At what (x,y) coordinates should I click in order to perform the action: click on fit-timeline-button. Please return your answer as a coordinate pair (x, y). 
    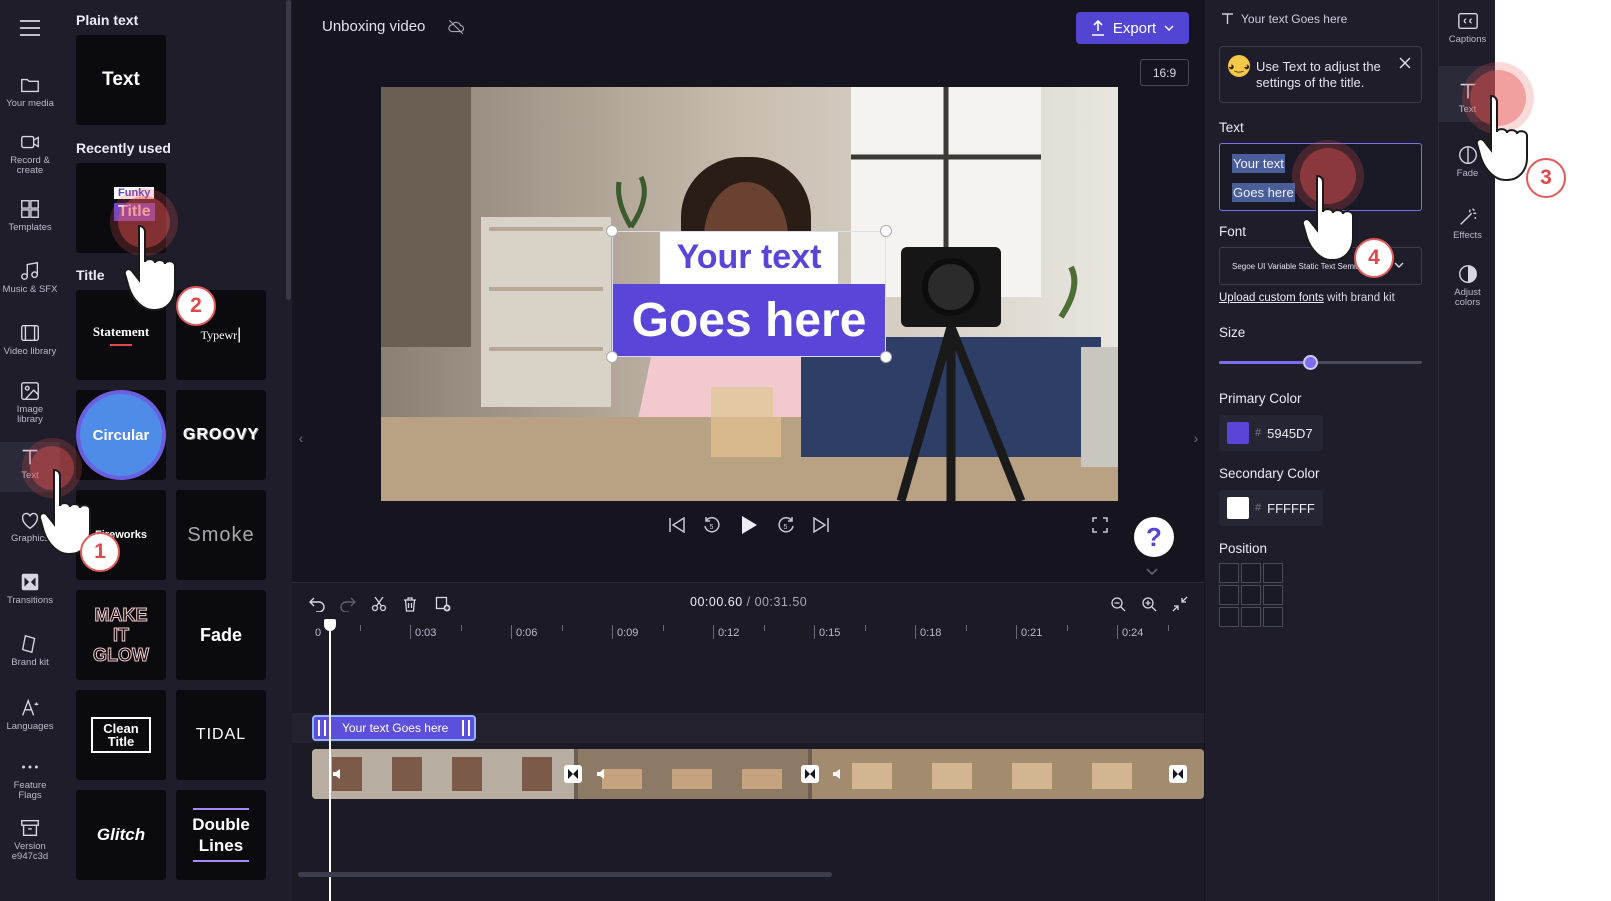
    Looking at the image, I should click on (1180, 604).